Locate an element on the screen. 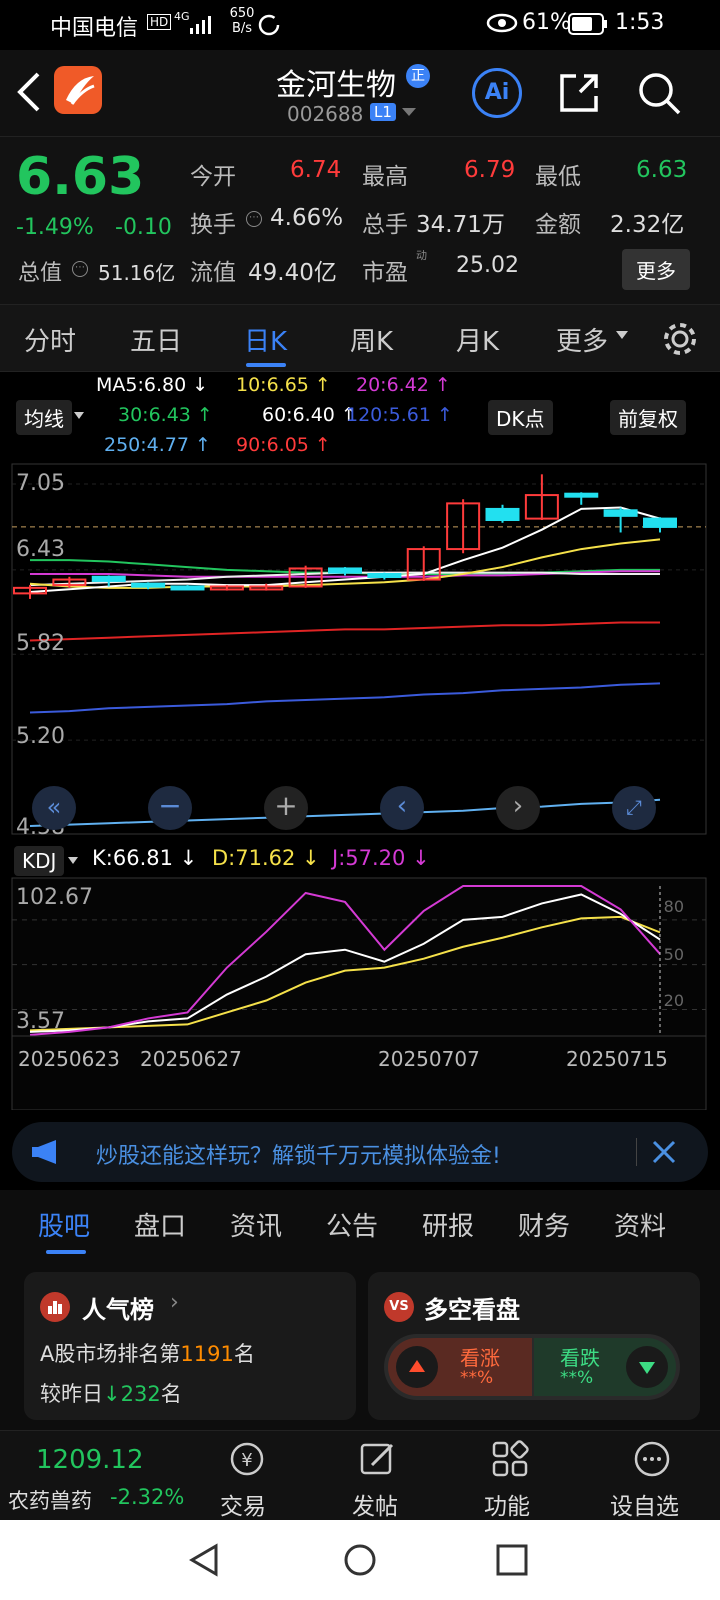 The width and height of the screenshot is (720, 1600). eye-icon is located at coordinates (502, 23).